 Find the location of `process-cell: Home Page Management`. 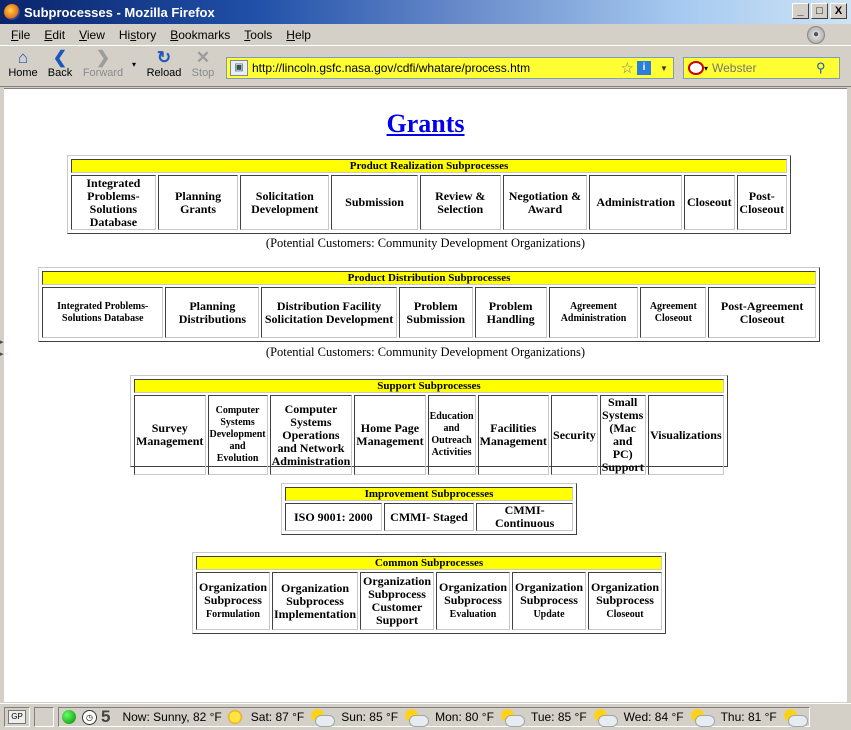

process-cell: Home Page Management is located at coordinates (390, 435).